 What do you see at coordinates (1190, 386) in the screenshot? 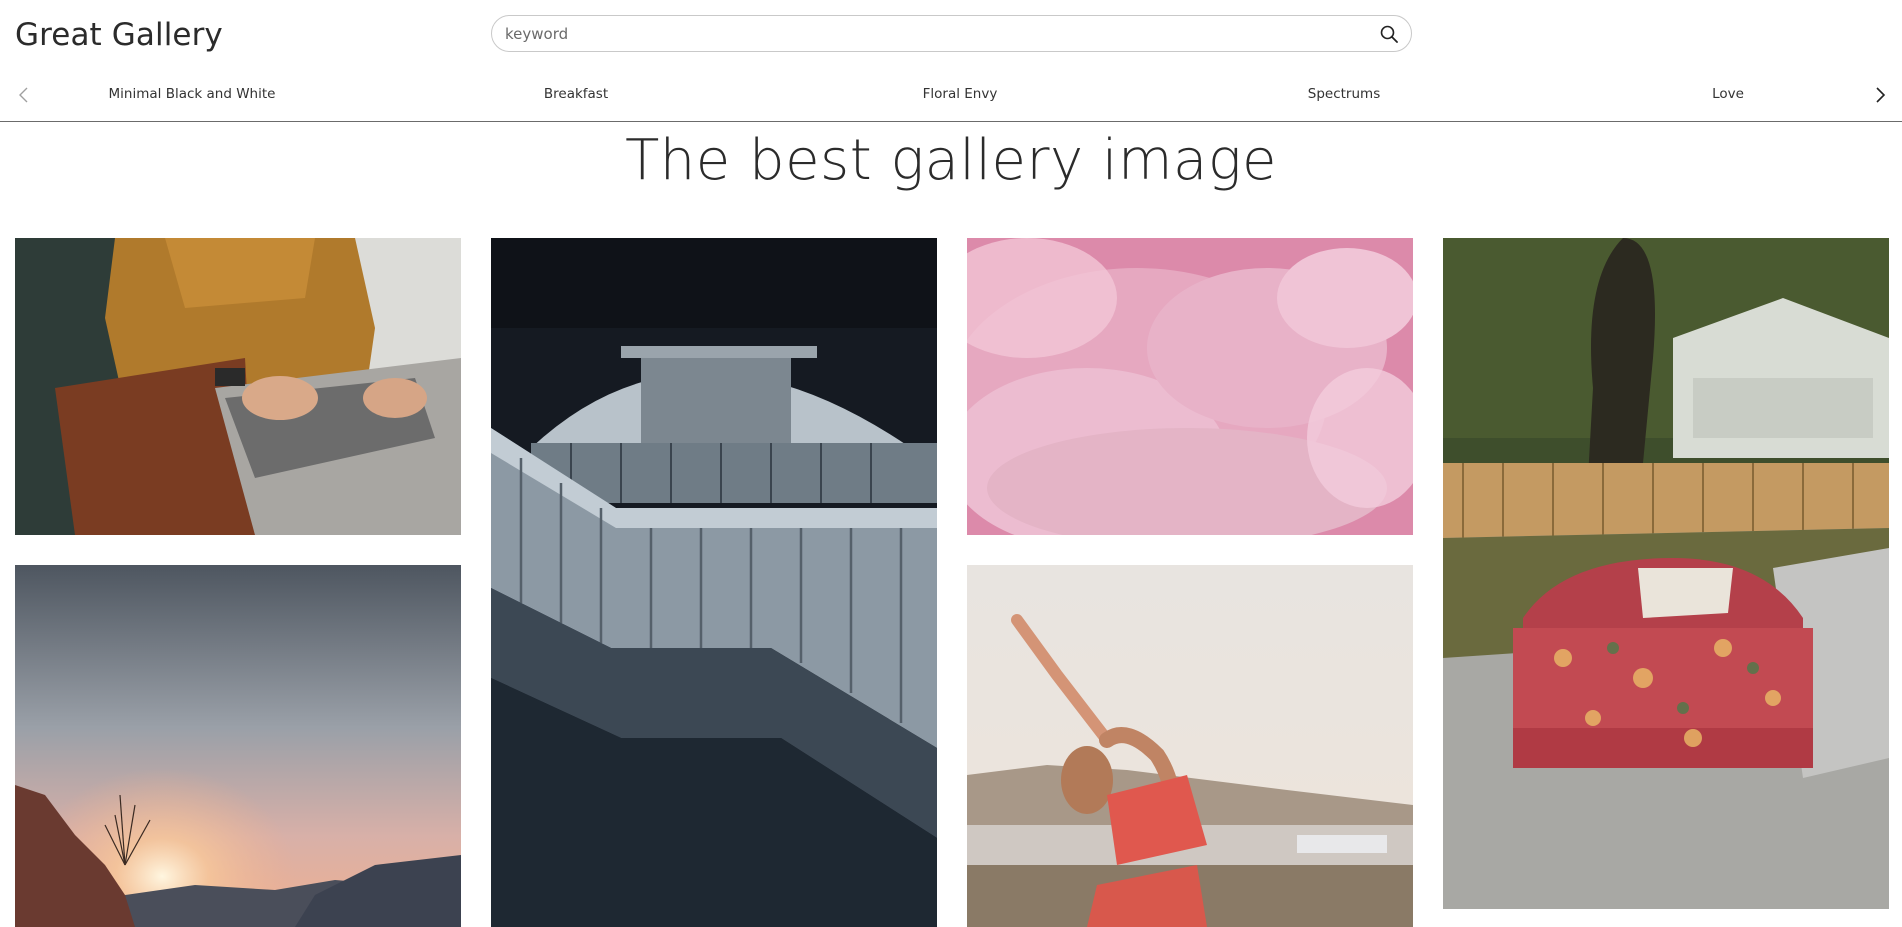
I see `gallery-image-pink-smoke` at bounding box center [1190, 386].